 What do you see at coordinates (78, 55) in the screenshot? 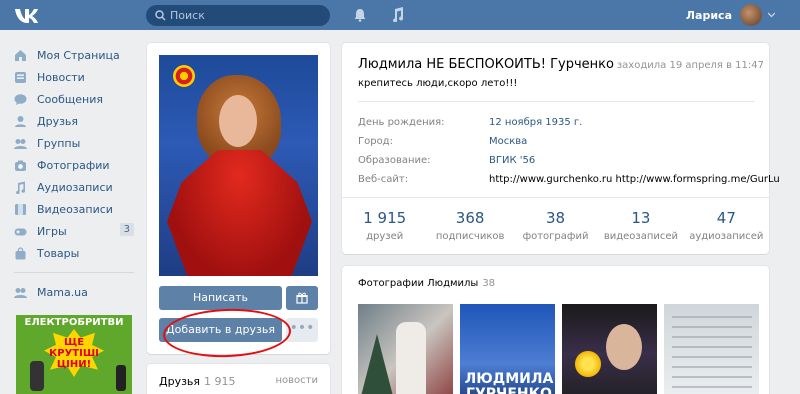
I see `sidebar-item-label: Моя Страница` at bounding box center [78, 55].